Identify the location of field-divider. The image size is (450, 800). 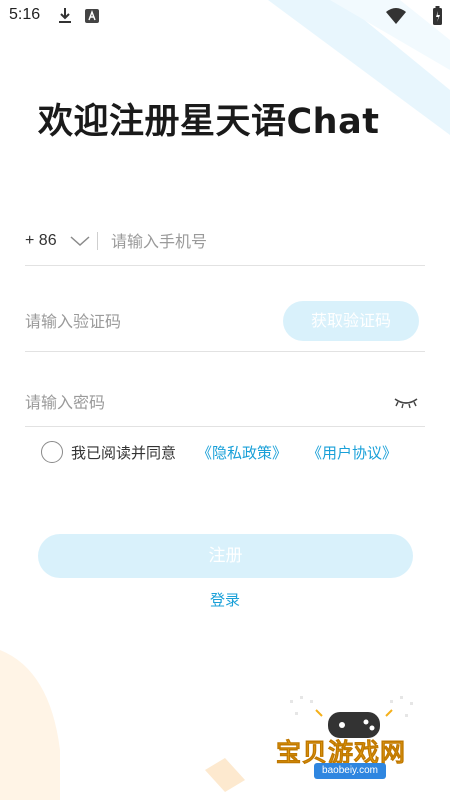
(97, 241).